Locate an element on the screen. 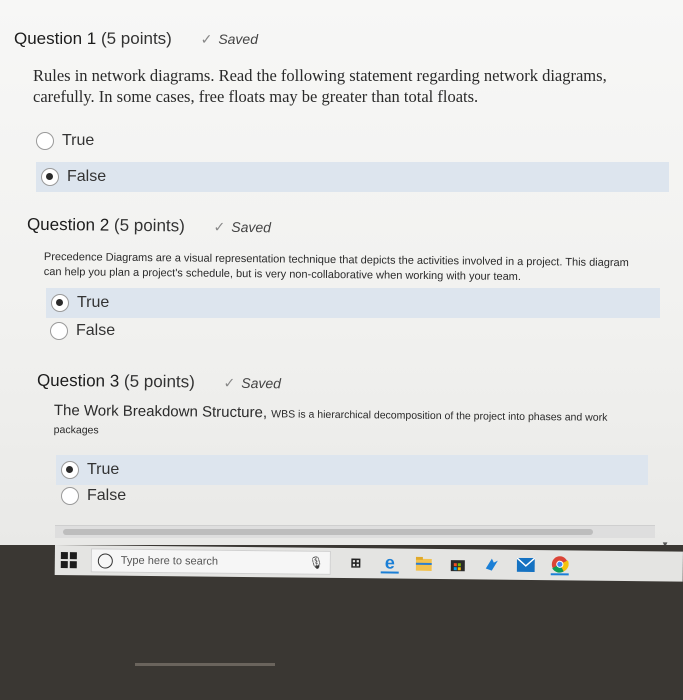 The image size is (683, 700). windows-taskbar: Type here to search 🎙 ⊞ e is located at coordinates (368, 563).